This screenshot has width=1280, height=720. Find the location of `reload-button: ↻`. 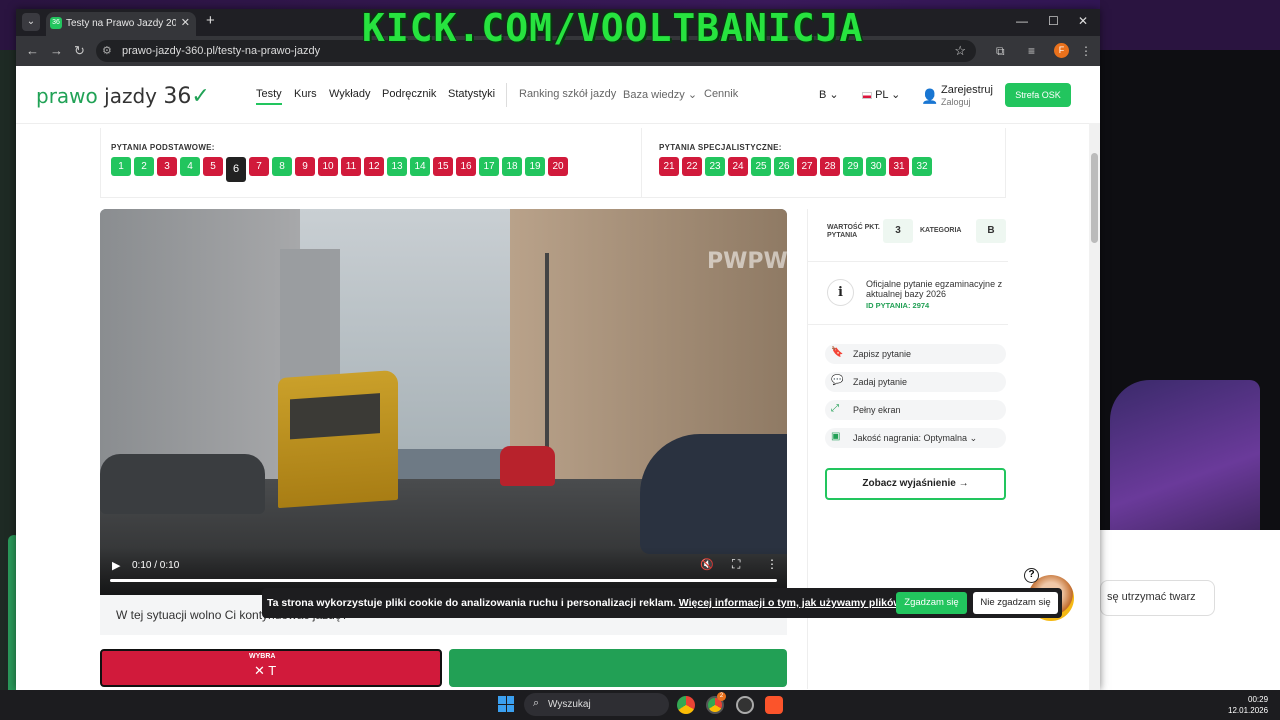

reload-button: ↻ is located at coordinates (79, 51).